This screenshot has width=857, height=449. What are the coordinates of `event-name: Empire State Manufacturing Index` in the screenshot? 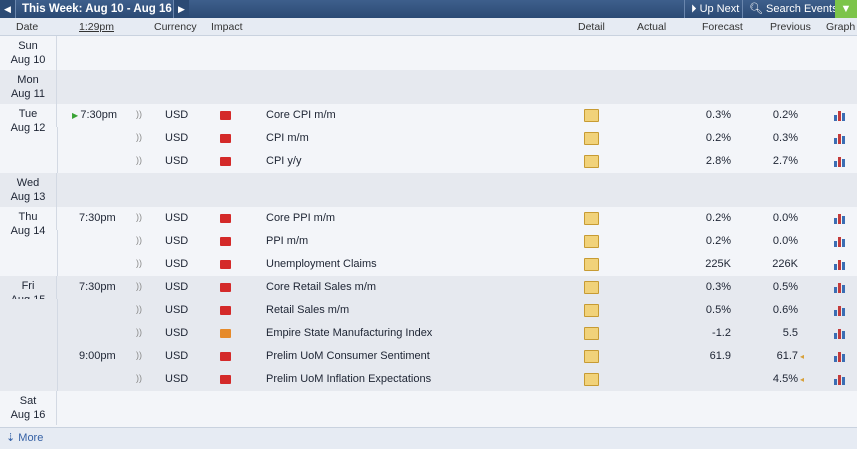 It's located at (349, 333).